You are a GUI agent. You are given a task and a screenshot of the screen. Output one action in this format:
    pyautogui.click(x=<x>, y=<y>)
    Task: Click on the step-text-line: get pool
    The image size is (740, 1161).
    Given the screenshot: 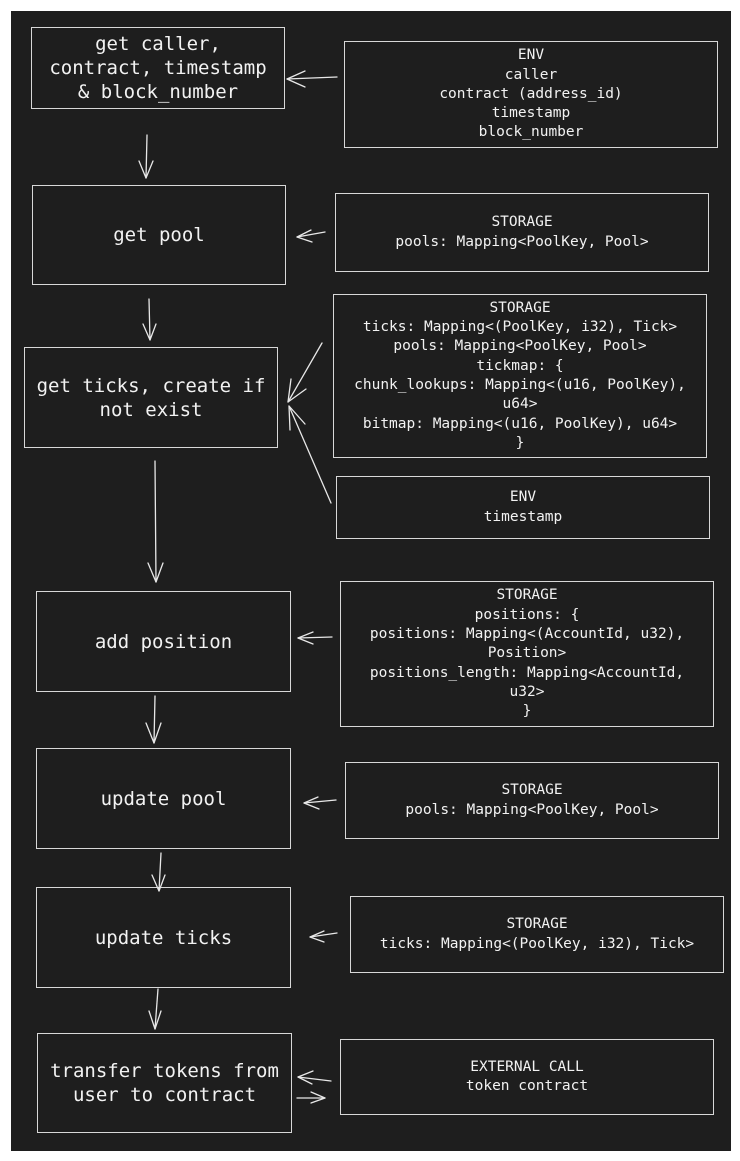 What is the action you would take?
    pyautogui.click(x=159, y=235)
    